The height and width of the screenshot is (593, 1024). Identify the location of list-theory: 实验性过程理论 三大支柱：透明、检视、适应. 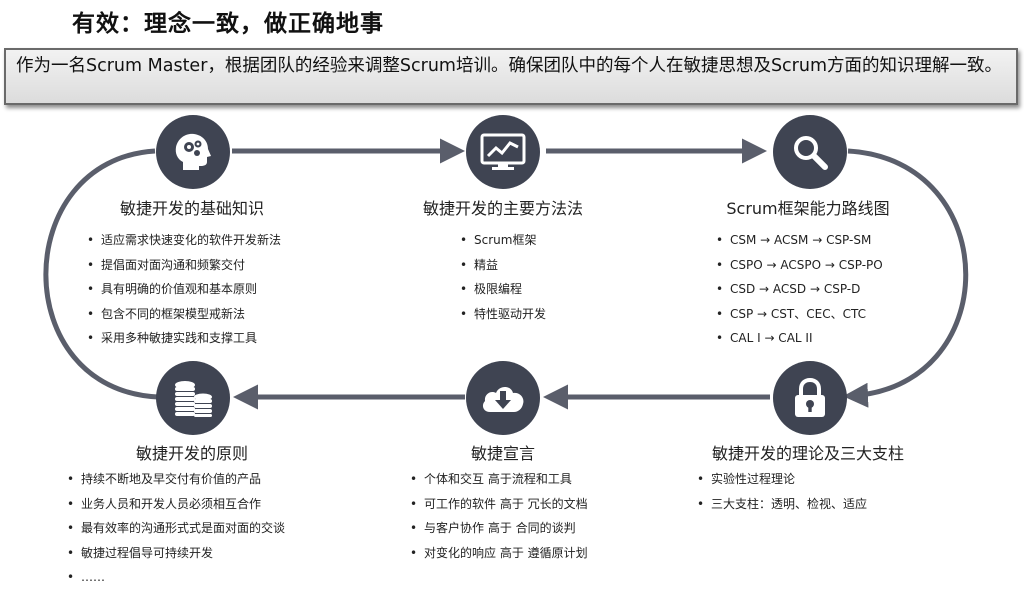
(782, 494).